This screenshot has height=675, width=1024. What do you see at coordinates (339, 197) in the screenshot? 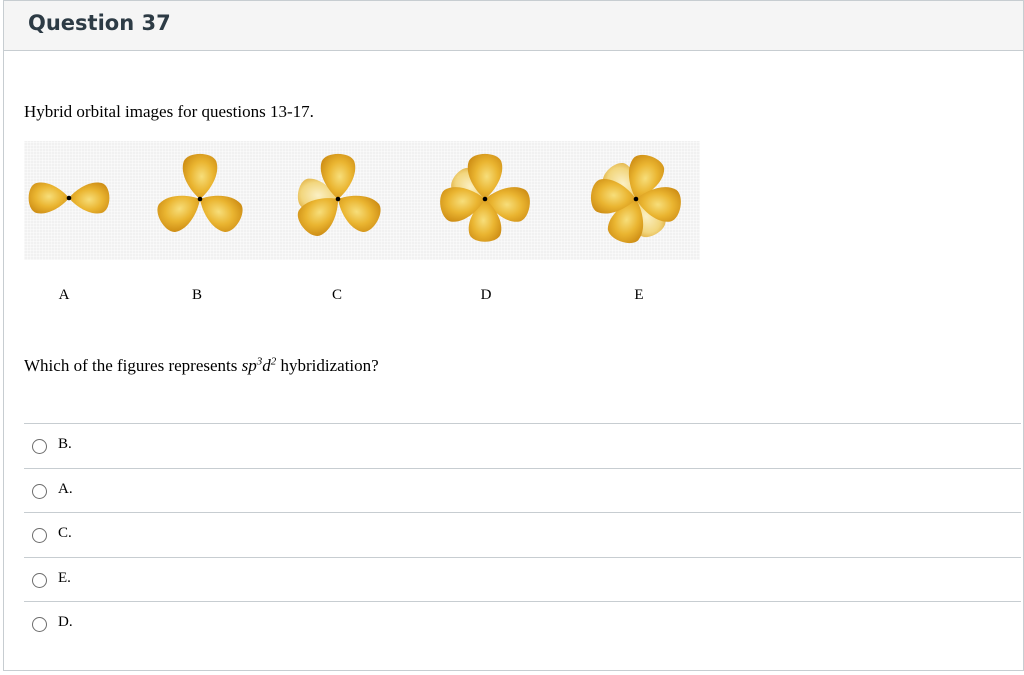
I see `orbital-figure-c` at bounding box center [339, 197].